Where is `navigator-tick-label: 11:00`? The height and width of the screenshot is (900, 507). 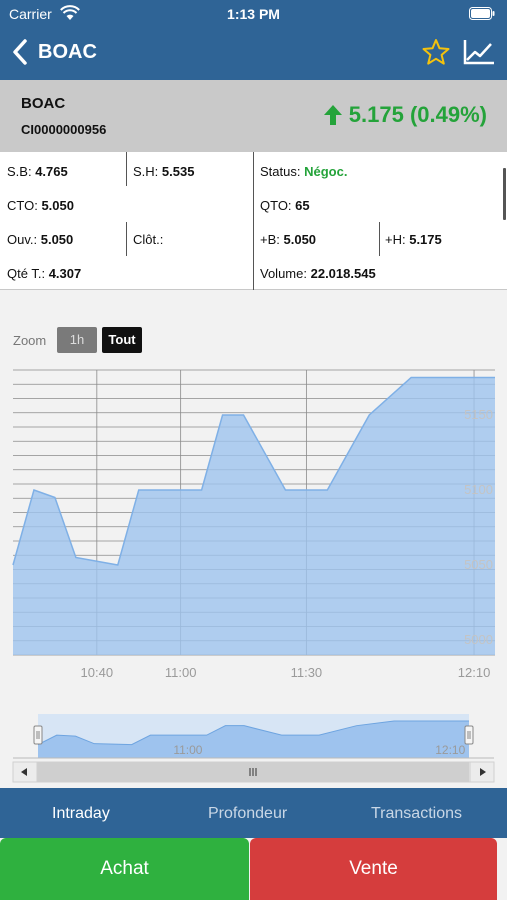
navigator-tick-label: 11:00 is located at coordinates (187, 750).